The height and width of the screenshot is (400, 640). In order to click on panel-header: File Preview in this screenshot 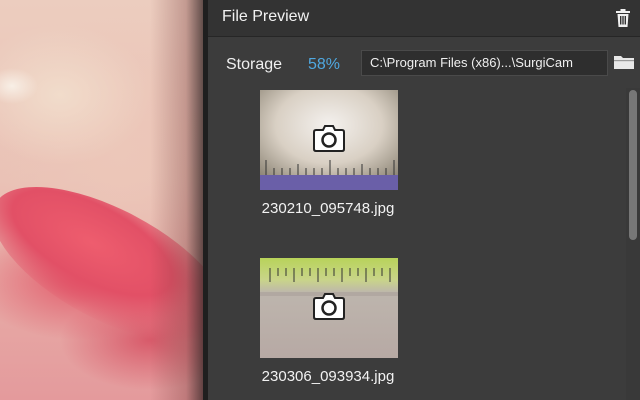, I will do `click(424, 18)`.